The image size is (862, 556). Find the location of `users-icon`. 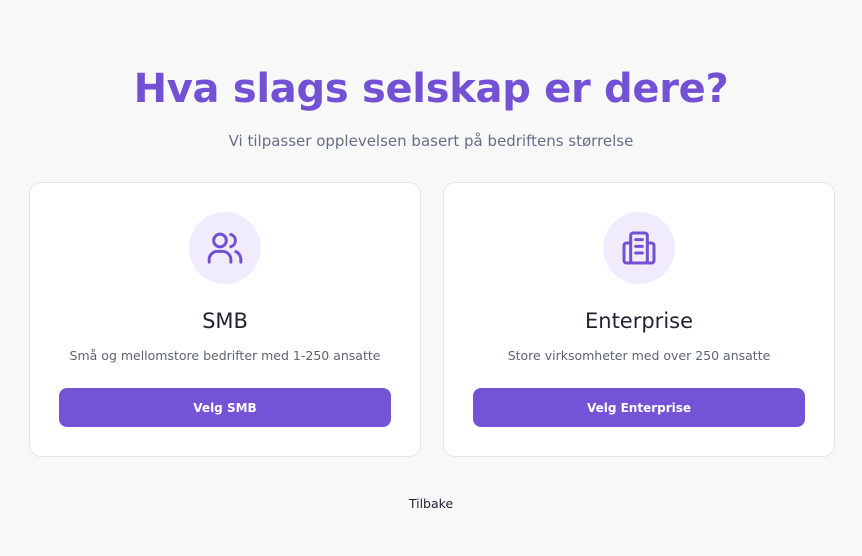

users-icon is located at coordinates (225, 248).